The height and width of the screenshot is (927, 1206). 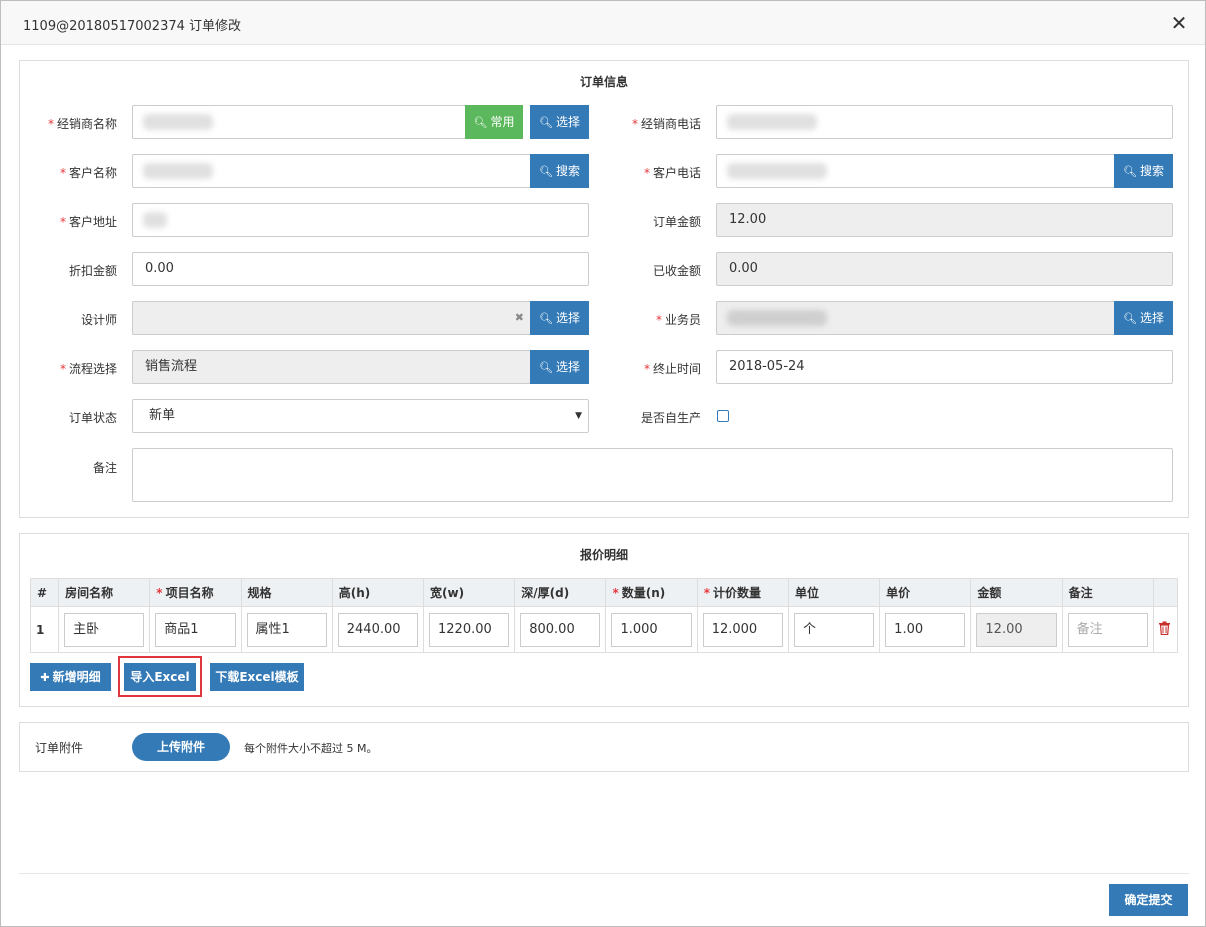 What do you see at coordinates (360, 220) in the screenshot?
I see `customer-address-input` at bounding box center [360, 220].